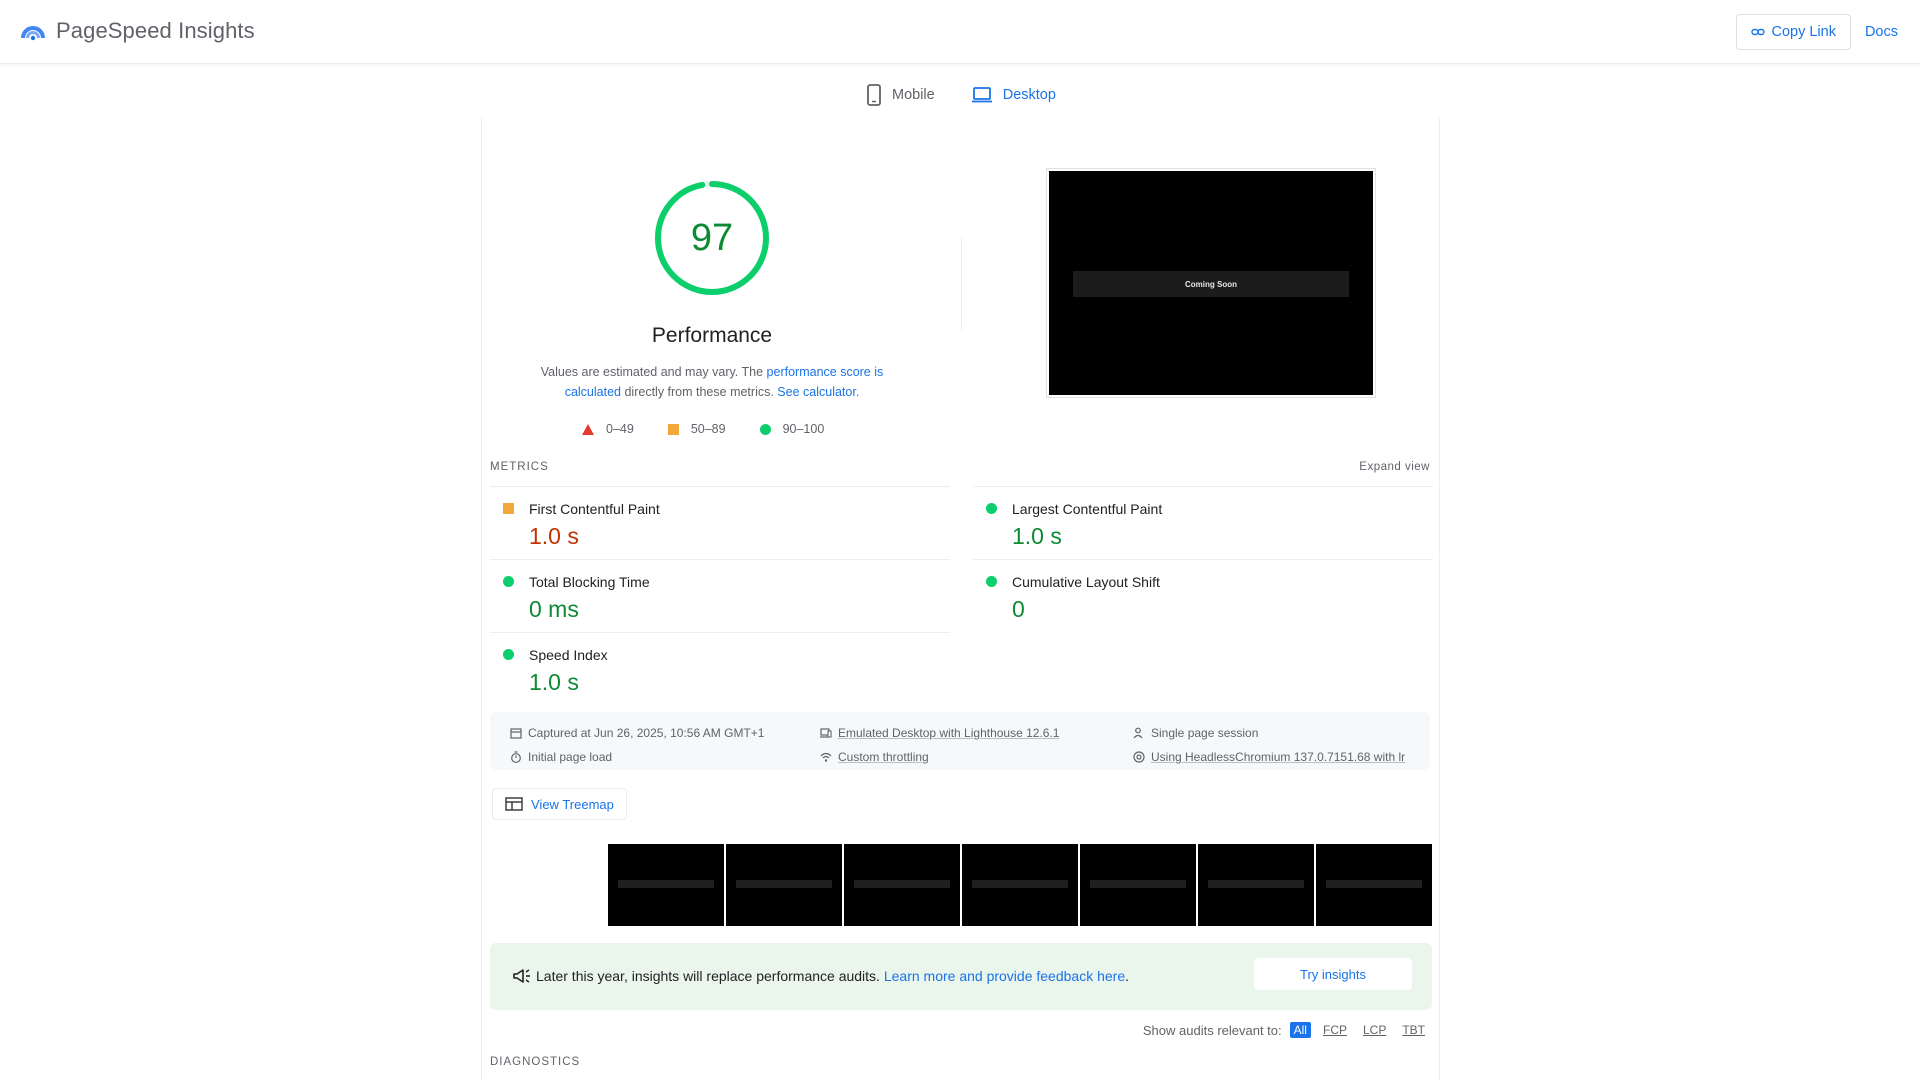 The image size is (1920, 1080). What do you see at coordinates (1881, 32) in the screenshot?
I see `docs-link: Docs` at bounding box center [1881, 32].